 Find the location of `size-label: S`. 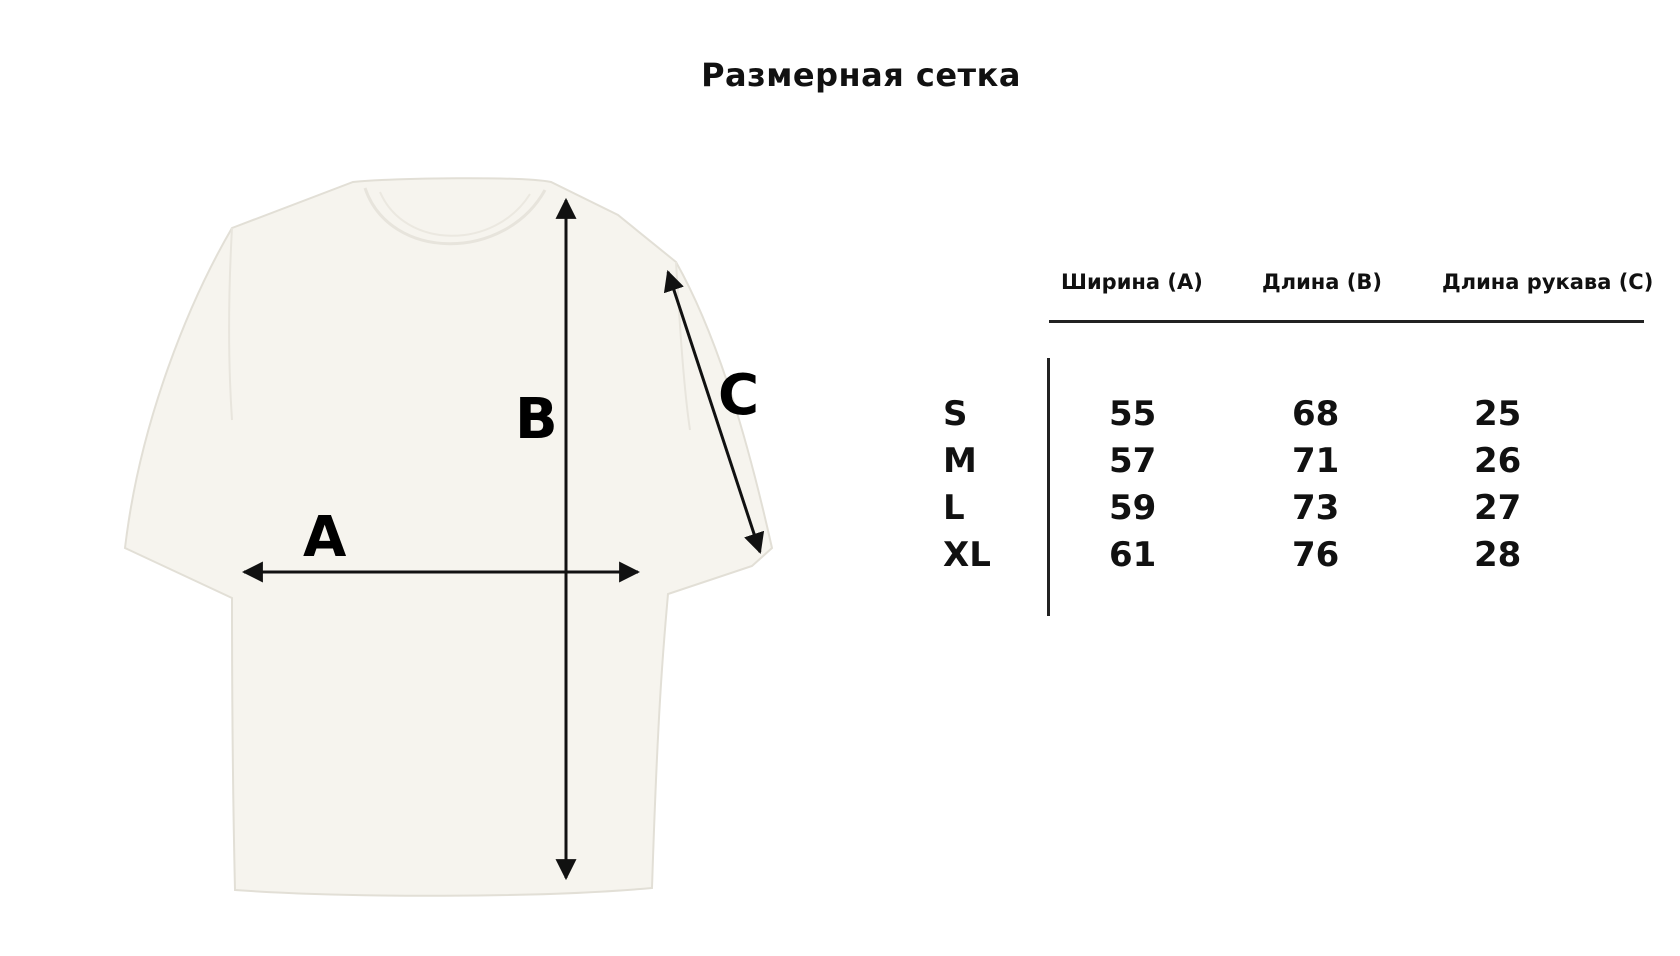

size-label: S is located at coordinates (955, 414).